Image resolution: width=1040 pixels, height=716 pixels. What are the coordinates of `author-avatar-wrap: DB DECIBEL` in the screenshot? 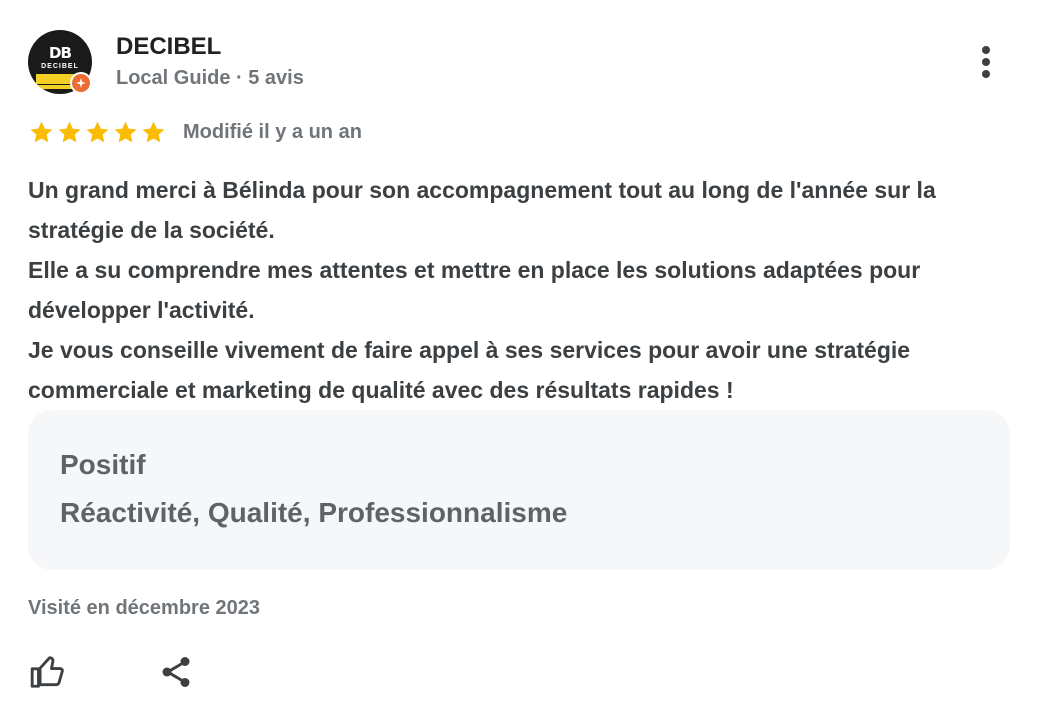 It's located at (60, 62).